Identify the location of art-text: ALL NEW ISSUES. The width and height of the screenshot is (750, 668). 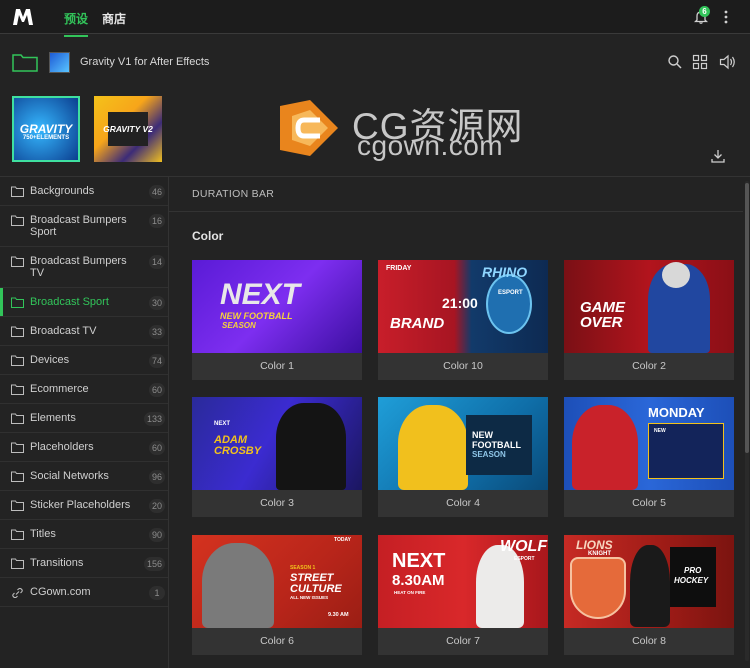
(309, 597).